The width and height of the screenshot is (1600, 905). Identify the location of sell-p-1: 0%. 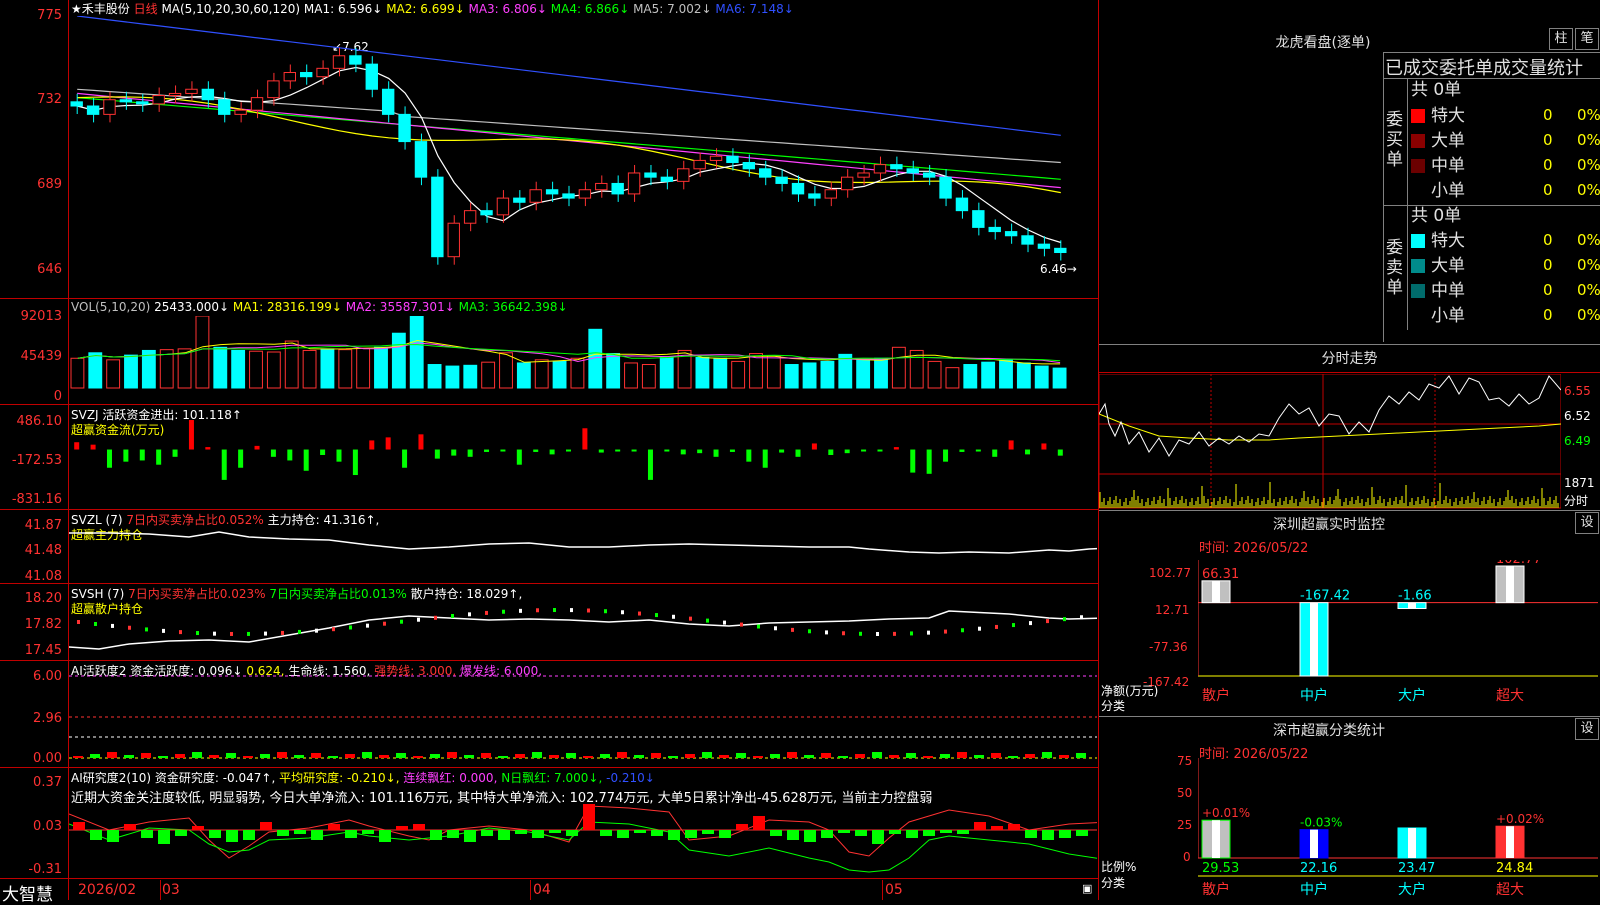
(1588, 265).